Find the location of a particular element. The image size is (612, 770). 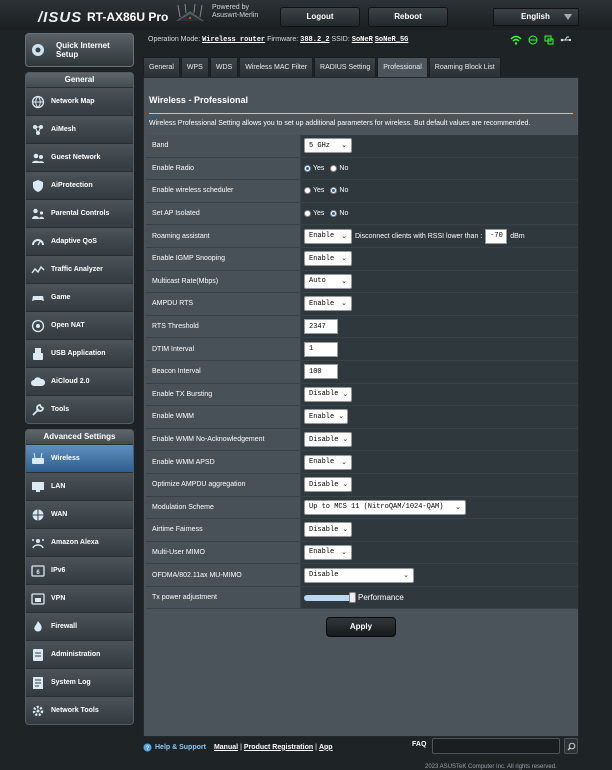

sidebar-item-open-nat: Open NAT is located at coordinates (79, 325).